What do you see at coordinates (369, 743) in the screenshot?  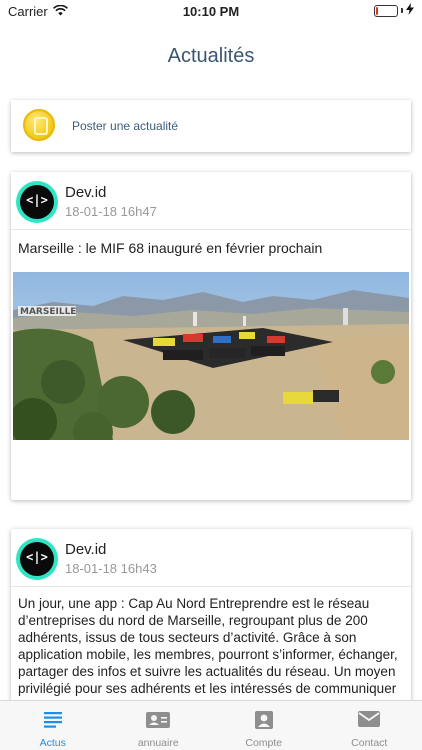 I see `tab-label: Contact` at bounding box center [369, 743].